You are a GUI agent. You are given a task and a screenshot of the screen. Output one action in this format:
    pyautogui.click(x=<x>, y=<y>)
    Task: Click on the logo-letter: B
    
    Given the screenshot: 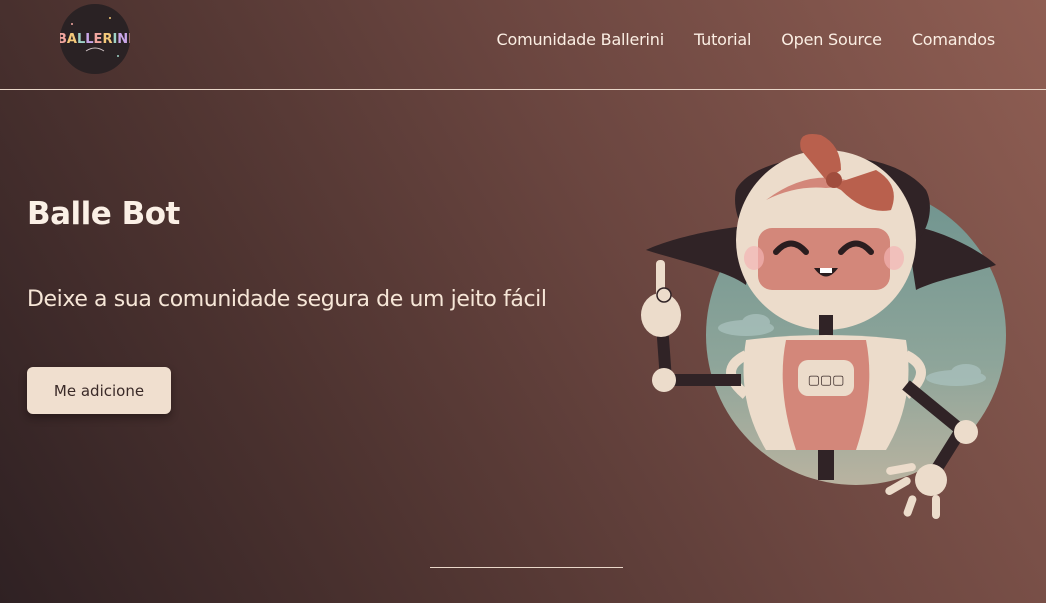 What is the action you would take?
    pyautogui.click(x=63, y=39)
    